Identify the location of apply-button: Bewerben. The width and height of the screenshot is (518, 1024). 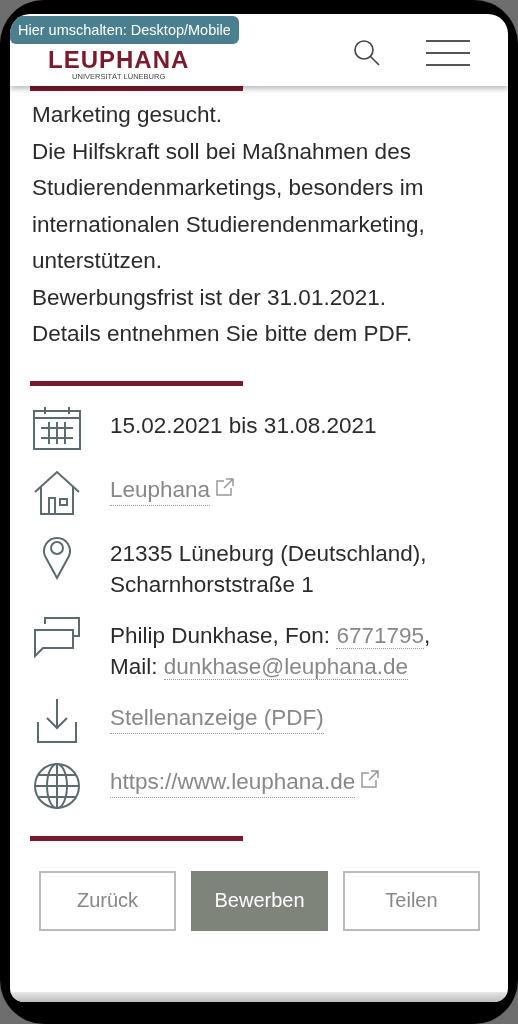
(259, 900).